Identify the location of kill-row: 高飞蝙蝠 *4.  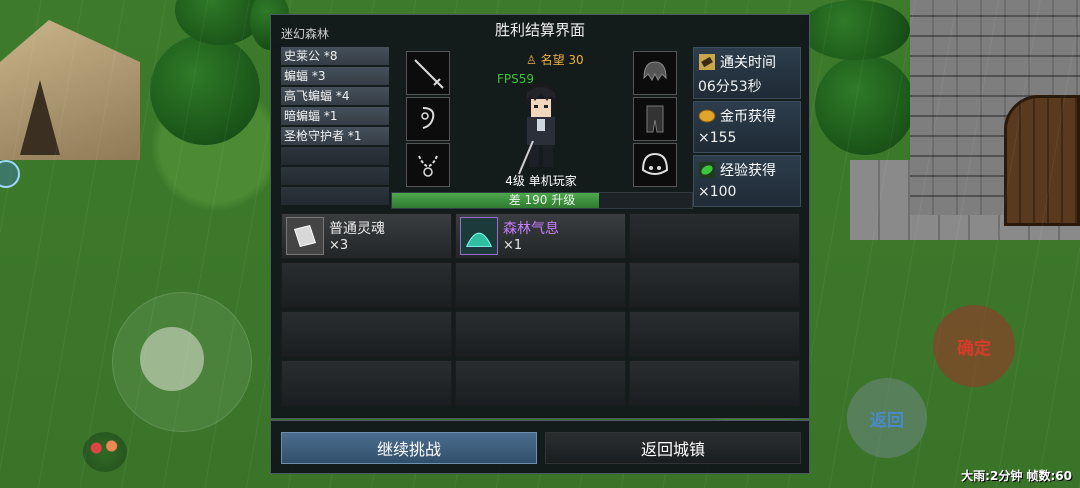
(335, 96).